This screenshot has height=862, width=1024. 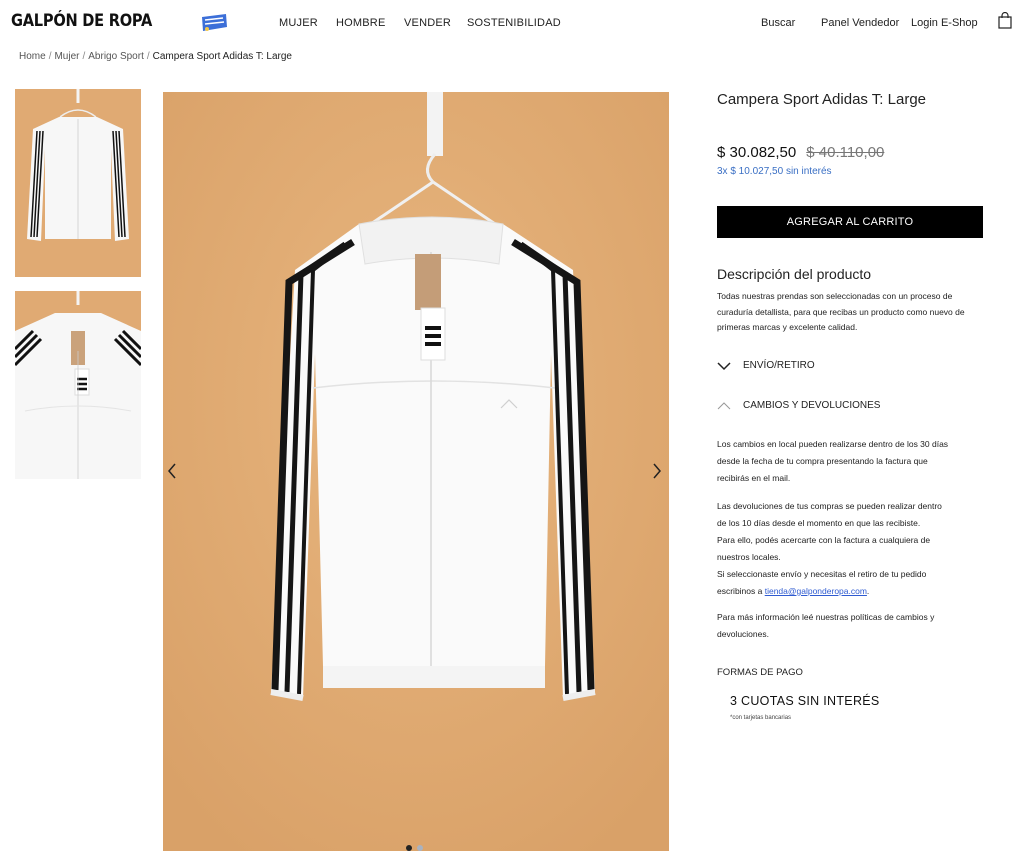 I want to click on gallery-dot, so click(x=420, y=848).